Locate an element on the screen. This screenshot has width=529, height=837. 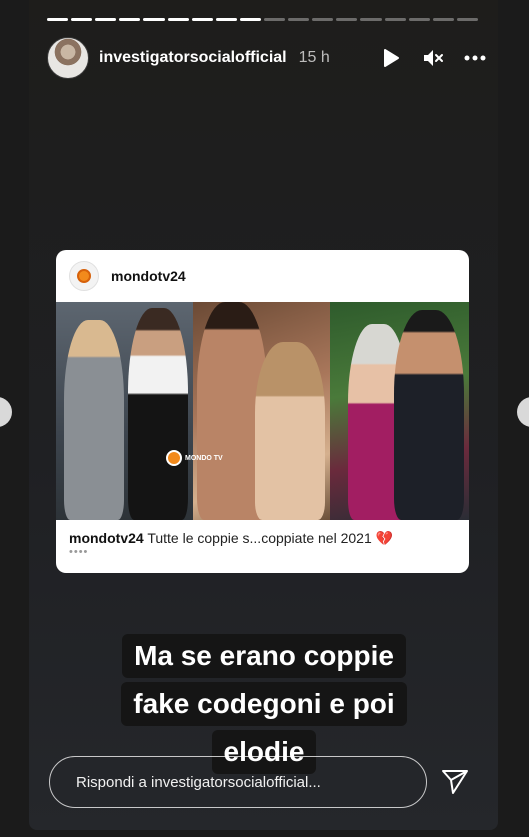
speaker-muted-icon is located at coordinates (433, 58).